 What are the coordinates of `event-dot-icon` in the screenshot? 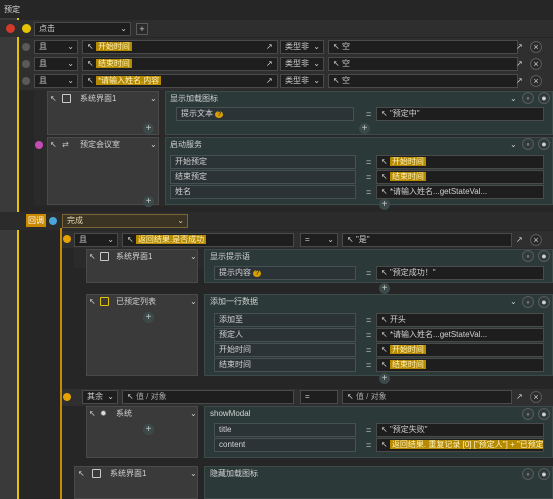 It's located at (10, 28).